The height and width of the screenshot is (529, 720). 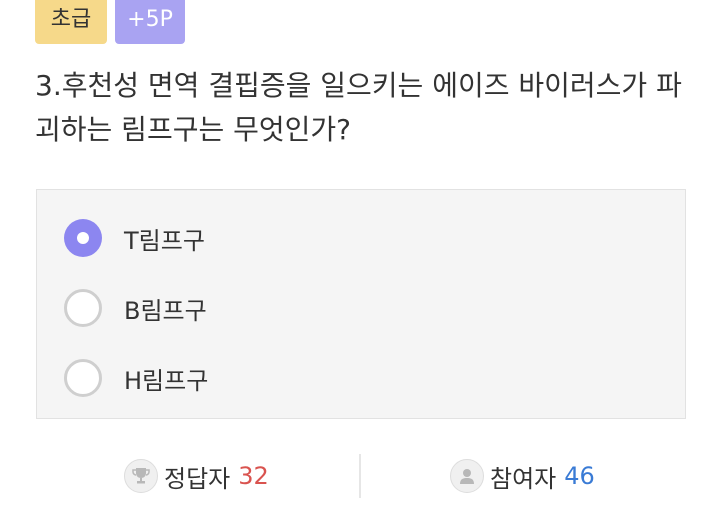 What do you see at coordinates (83, 238) in the screenshot?
I see `radio-selected-icon` at bounding box center [83, 238].